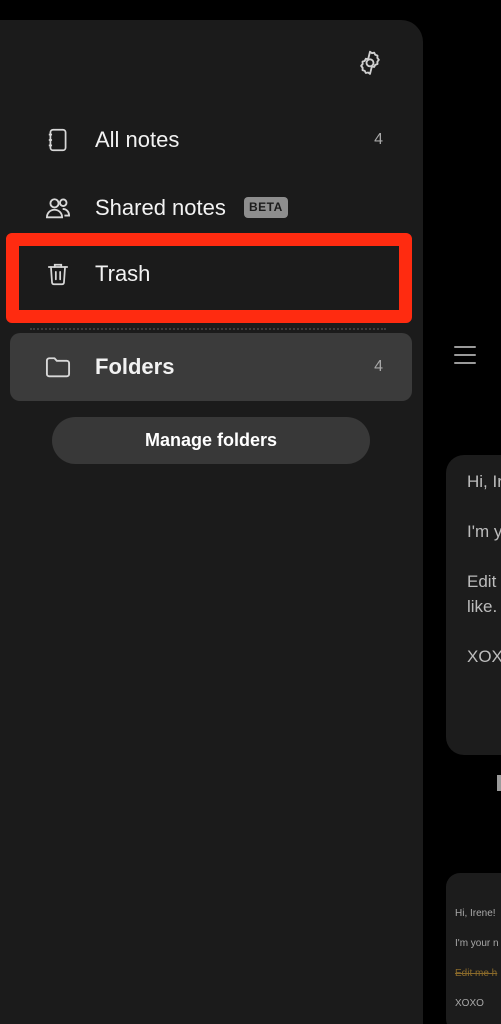  What do you see at coordinates (465, 356) in the screenshot?
I see `hamburger-menu-icon` at bounding box center [465, 356].